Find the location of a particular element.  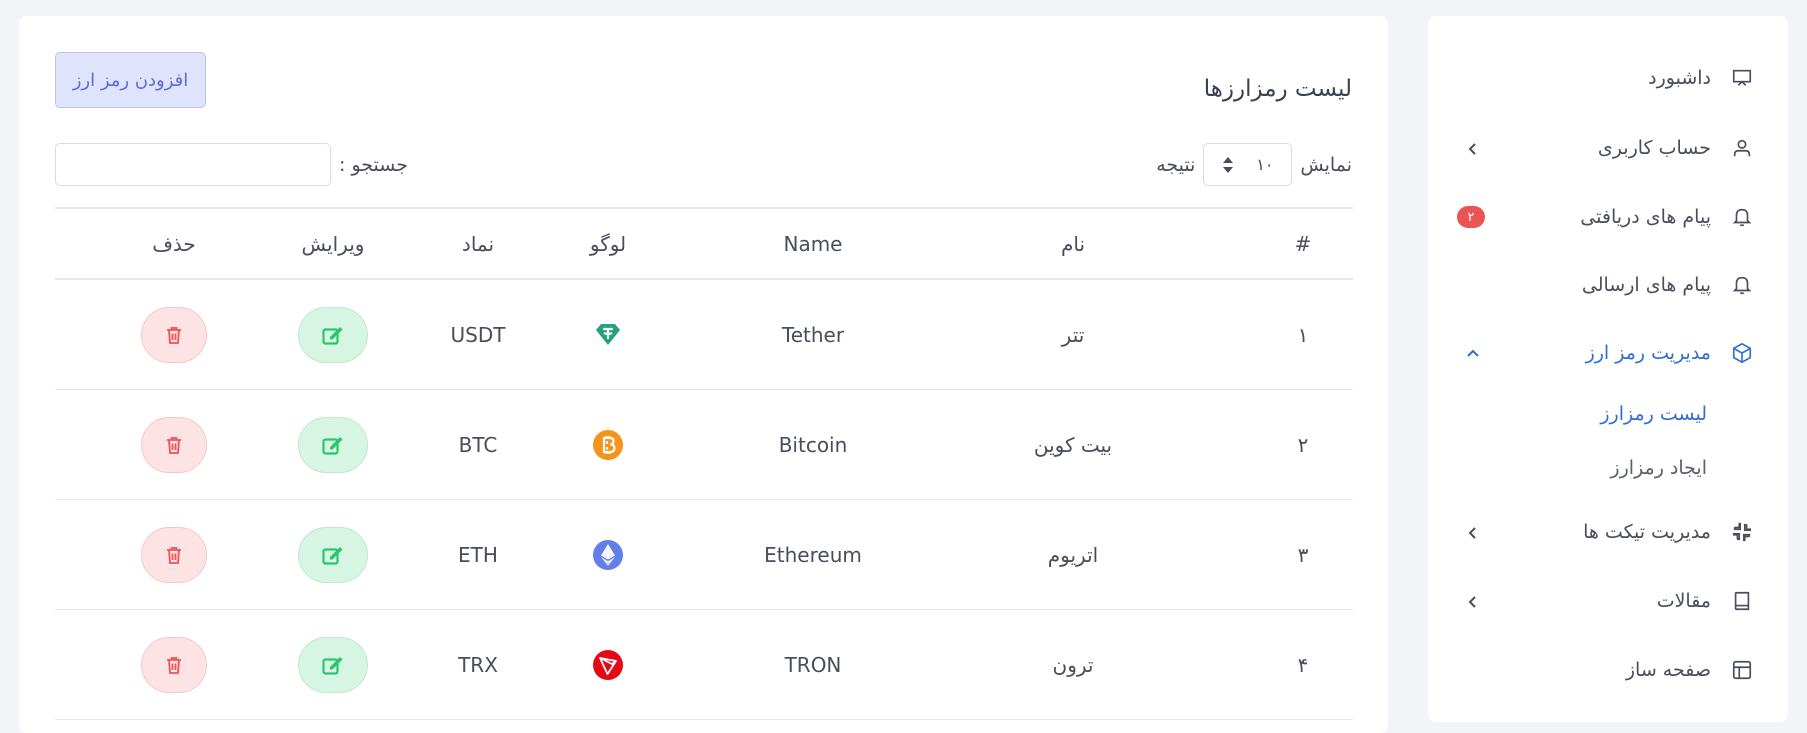

row-name-fa: ترون is located at coordinates (1073, 664).